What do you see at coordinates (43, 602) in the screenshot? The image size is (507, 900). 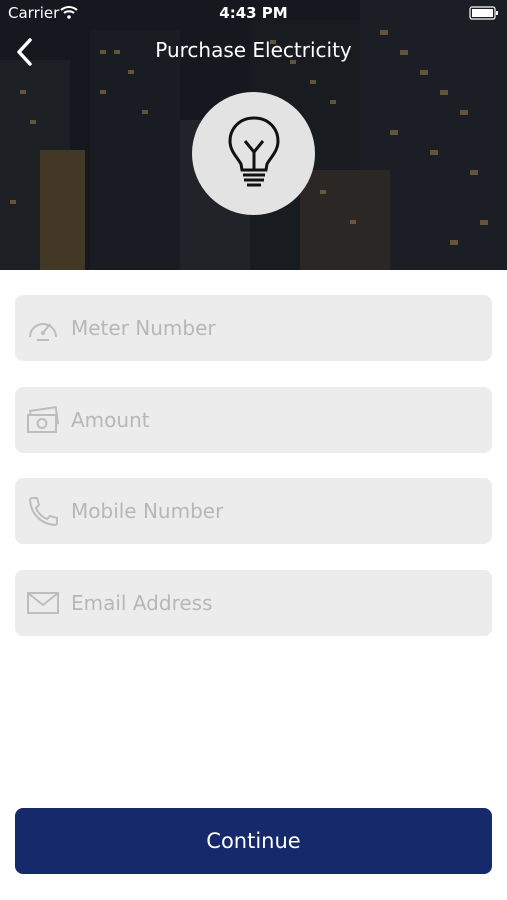 I see `envelope-icon` at bounding box center [43, 602].